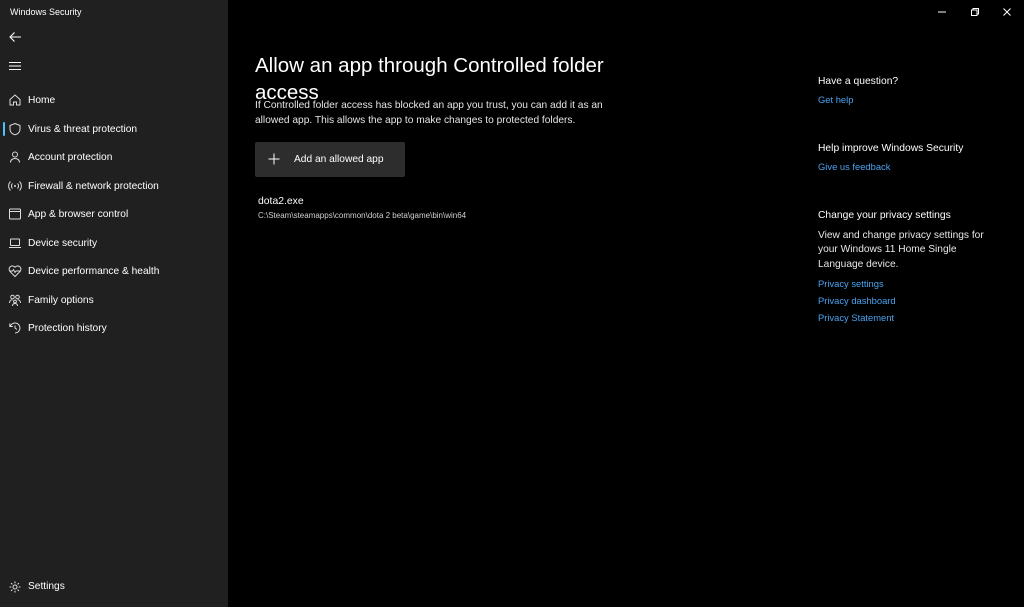  Describe the element at coordinates (913, 166) in the screenshot. I see `give-feedback-link: Give us feedback` at that location.